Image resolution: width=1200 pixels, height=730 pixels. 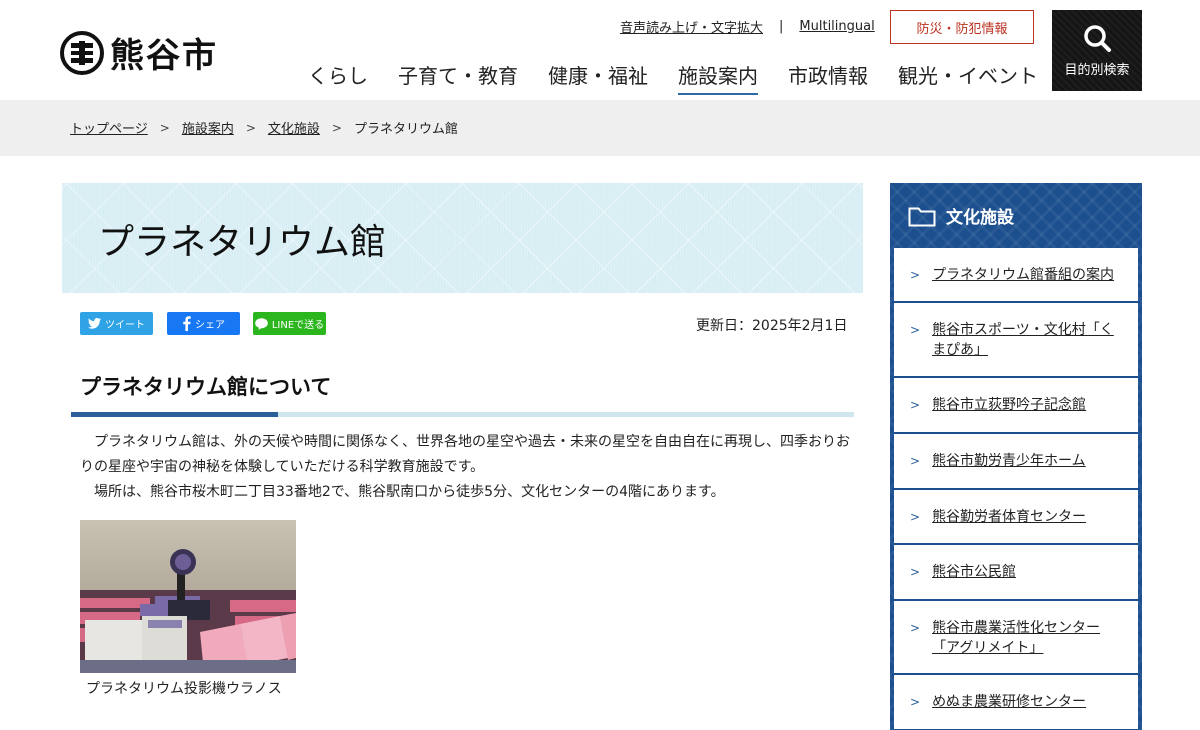 What do you see at coordinates (458, 77) in the screenshot?
I see `nav-kosodate: 子育て・教育` at bounding box center [458, 77].